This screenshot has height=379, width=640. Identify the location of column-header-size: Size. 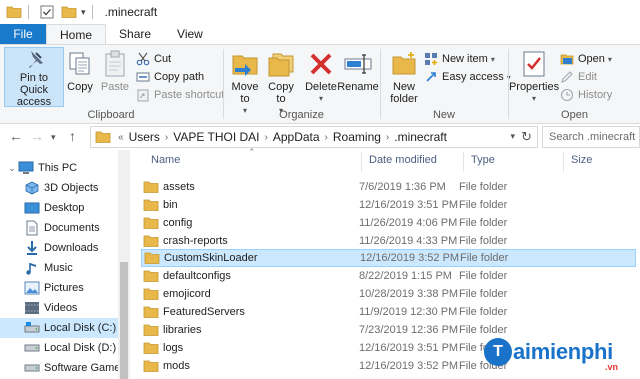
(581, 160).